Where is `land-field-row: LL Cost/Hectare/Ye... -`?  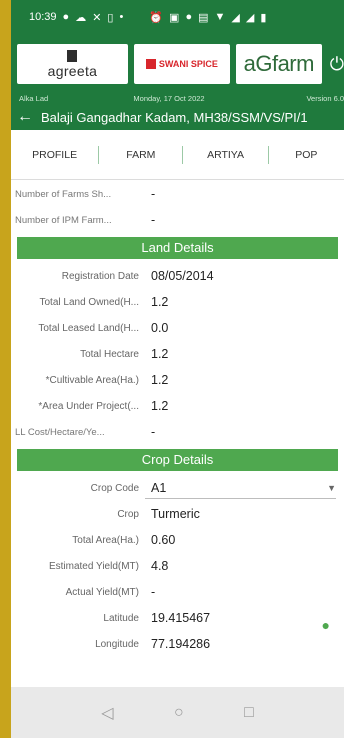 land-field-row: LL Cost/Hectare/Ye... - is located at coordinates (177, 432).